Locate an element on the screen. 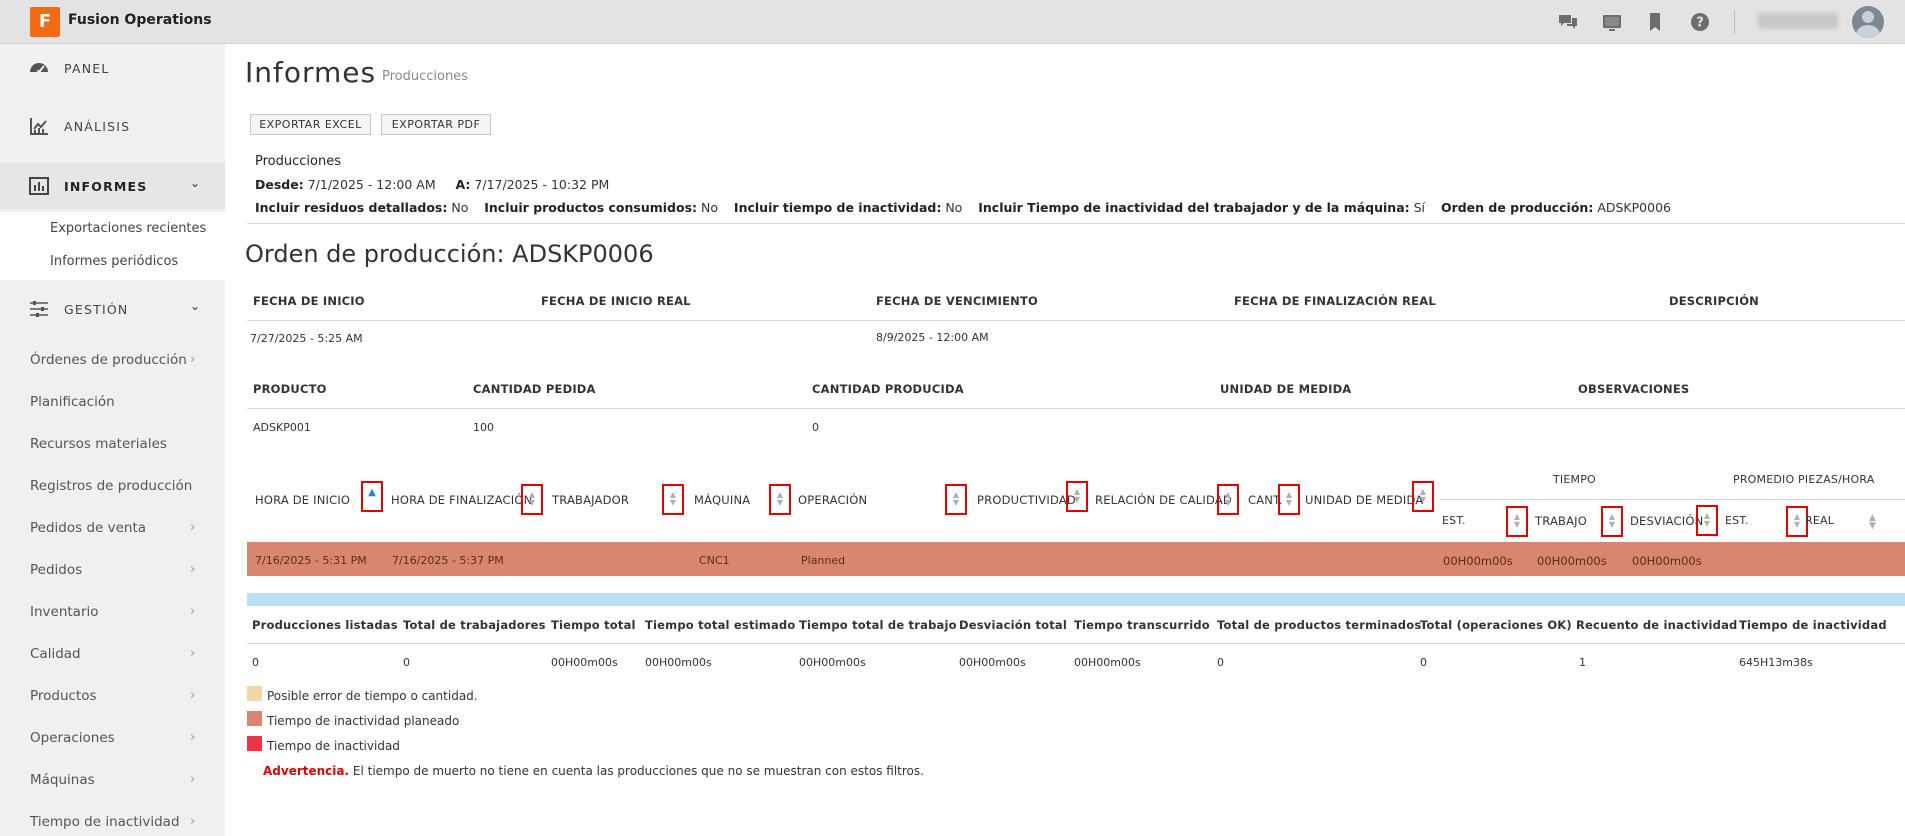  col-trabajo: TRABAJO is located at coordinates (1561, 521).